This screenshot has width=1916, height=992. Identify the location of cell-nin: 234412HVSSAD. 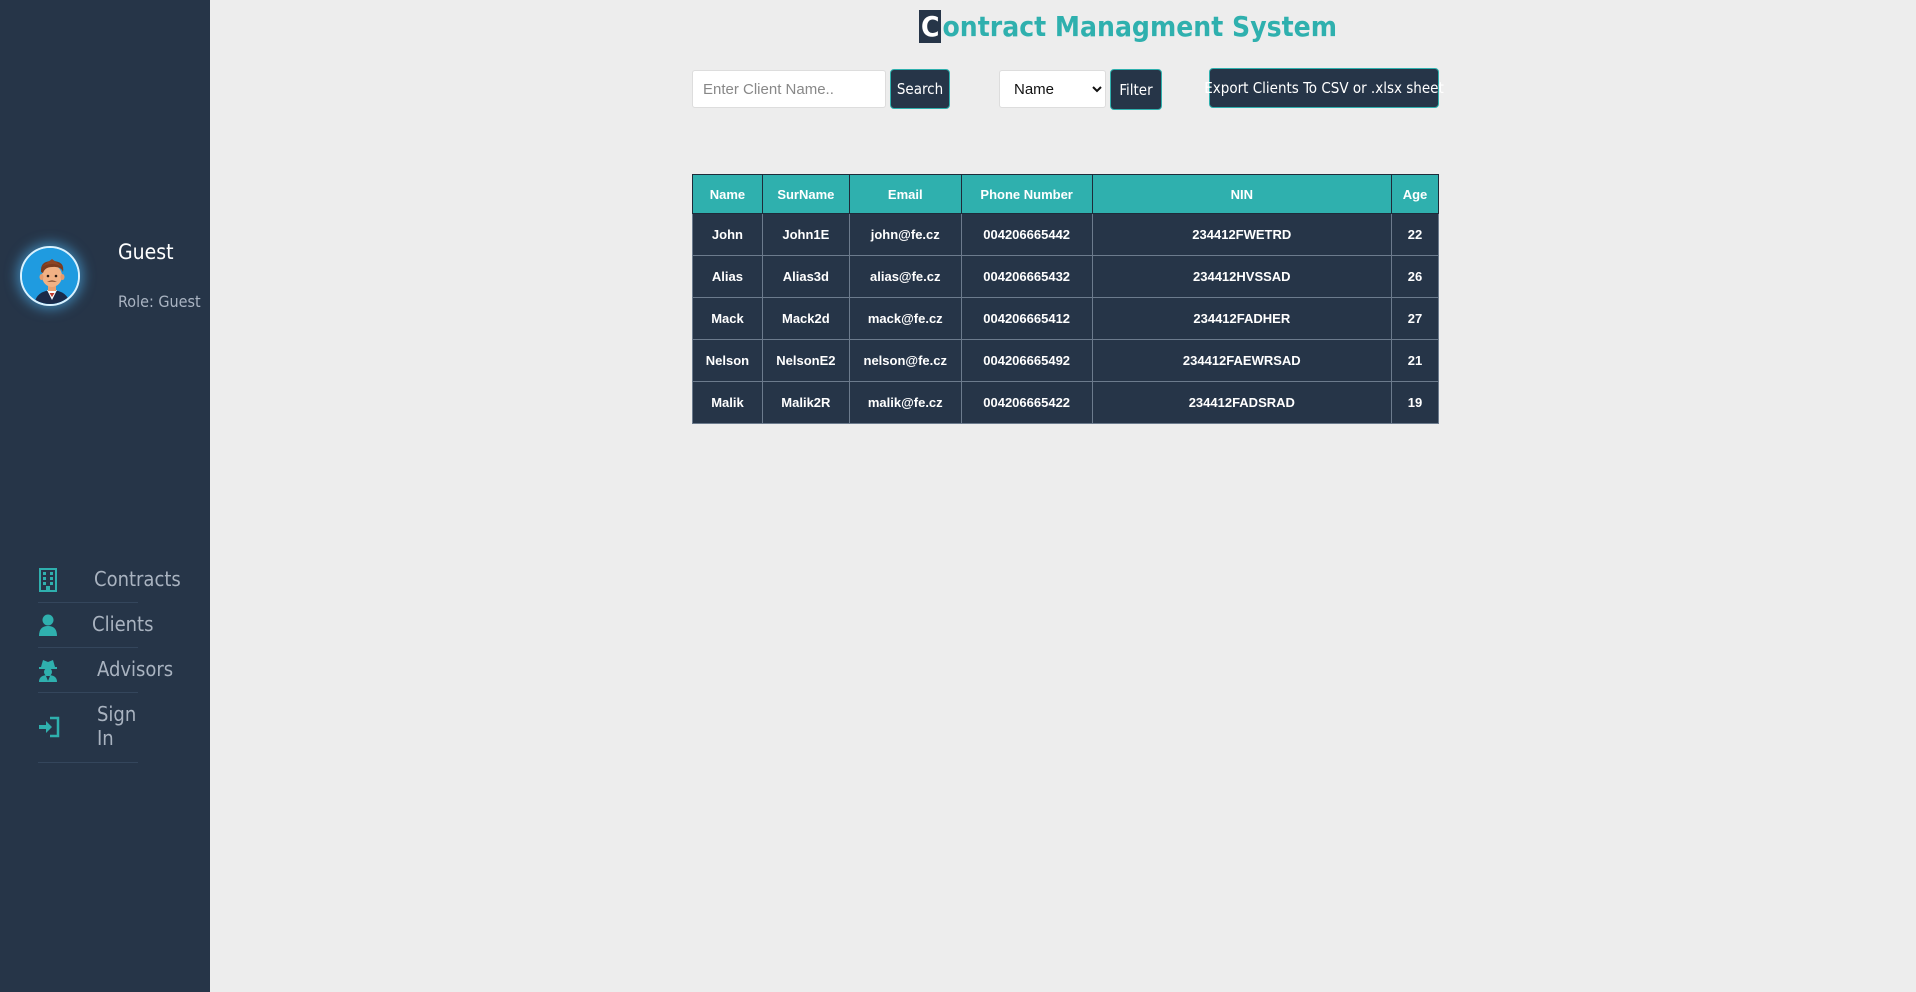
(1242, 276).